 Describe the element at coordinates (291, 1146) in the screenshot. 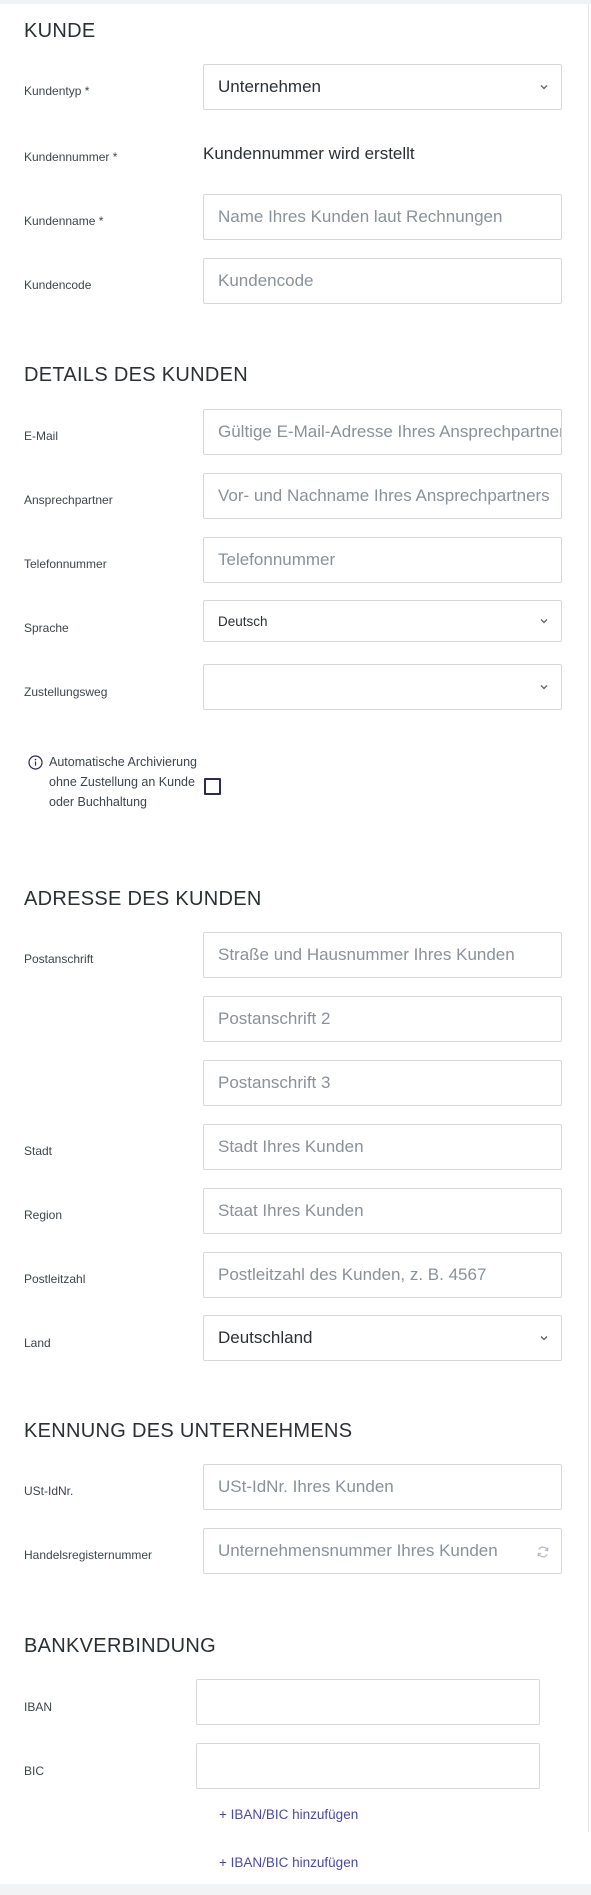

I see `stadt-placeholder: Stadt Ihres Kunden` at that location.